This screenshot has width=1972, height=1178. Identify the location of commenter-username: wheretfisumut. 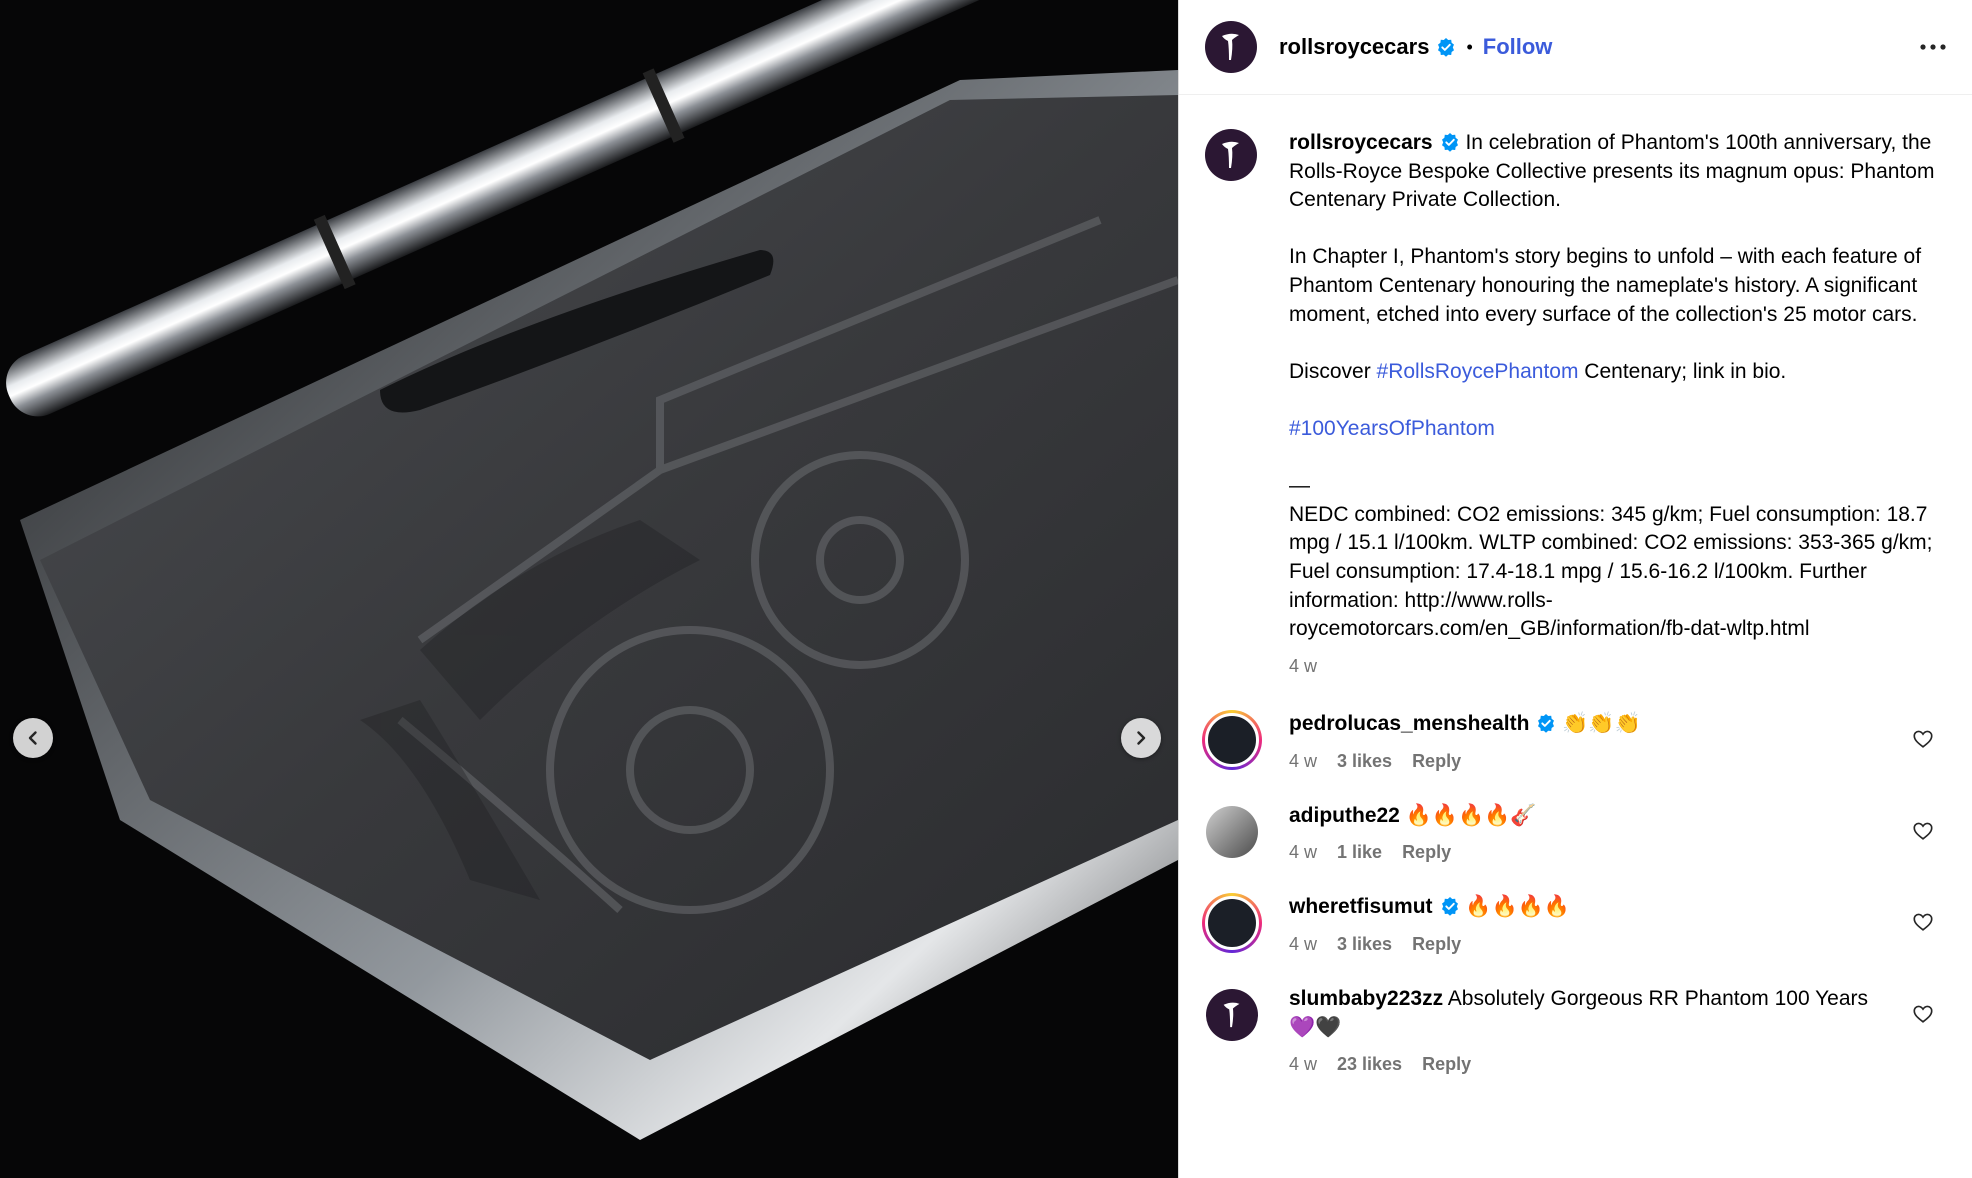
(1361, 906).